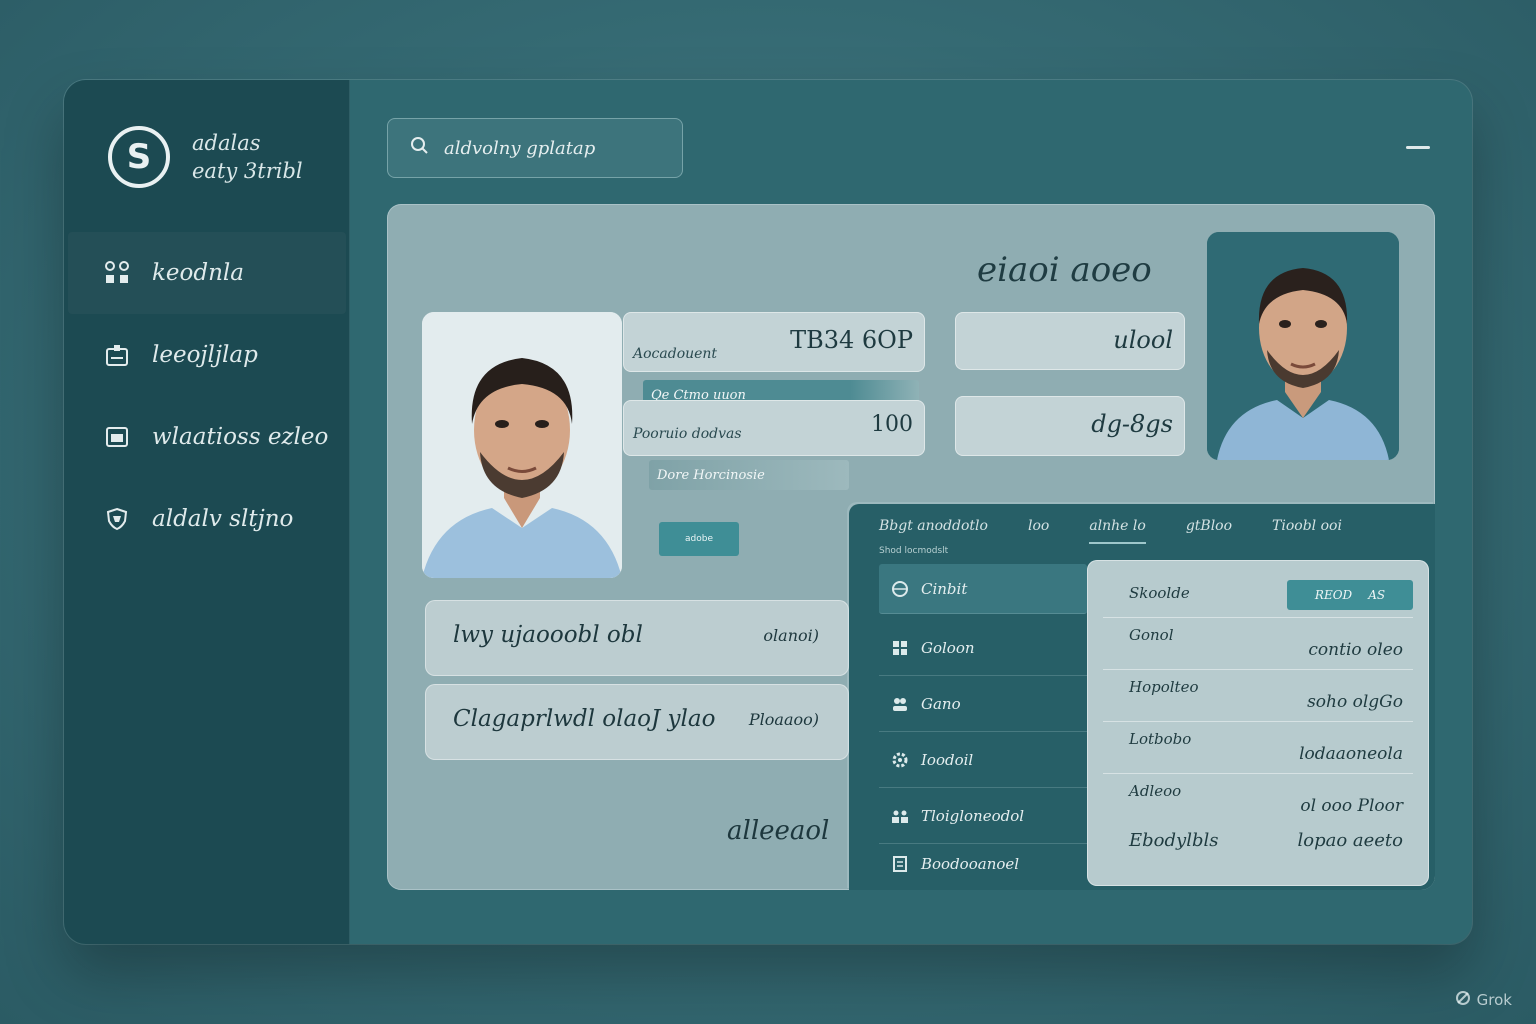  I want to click on list-item-label: Ioodoil, so click(947, 759).